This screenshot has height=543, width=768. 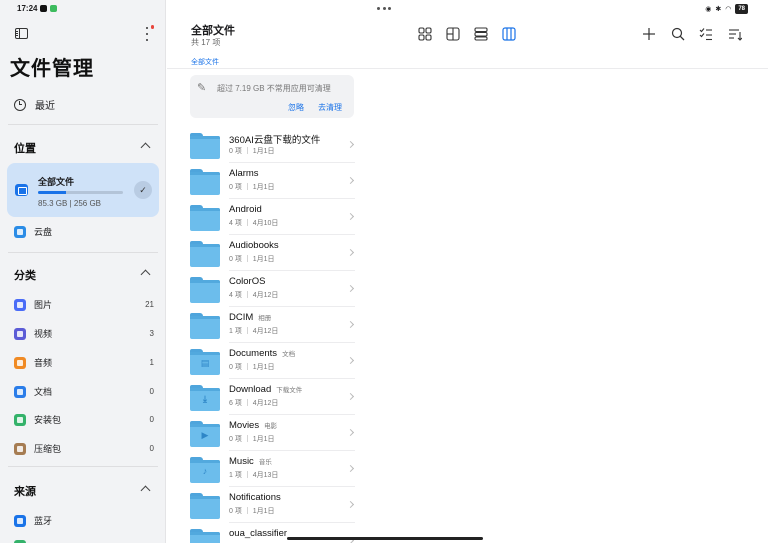 What do you see at coordinates (272, 469) in the screenshot?
I see `file-row: ♪ Music 音乐 1 项 ｜ 4月13日` at bounding box center [272, 469].